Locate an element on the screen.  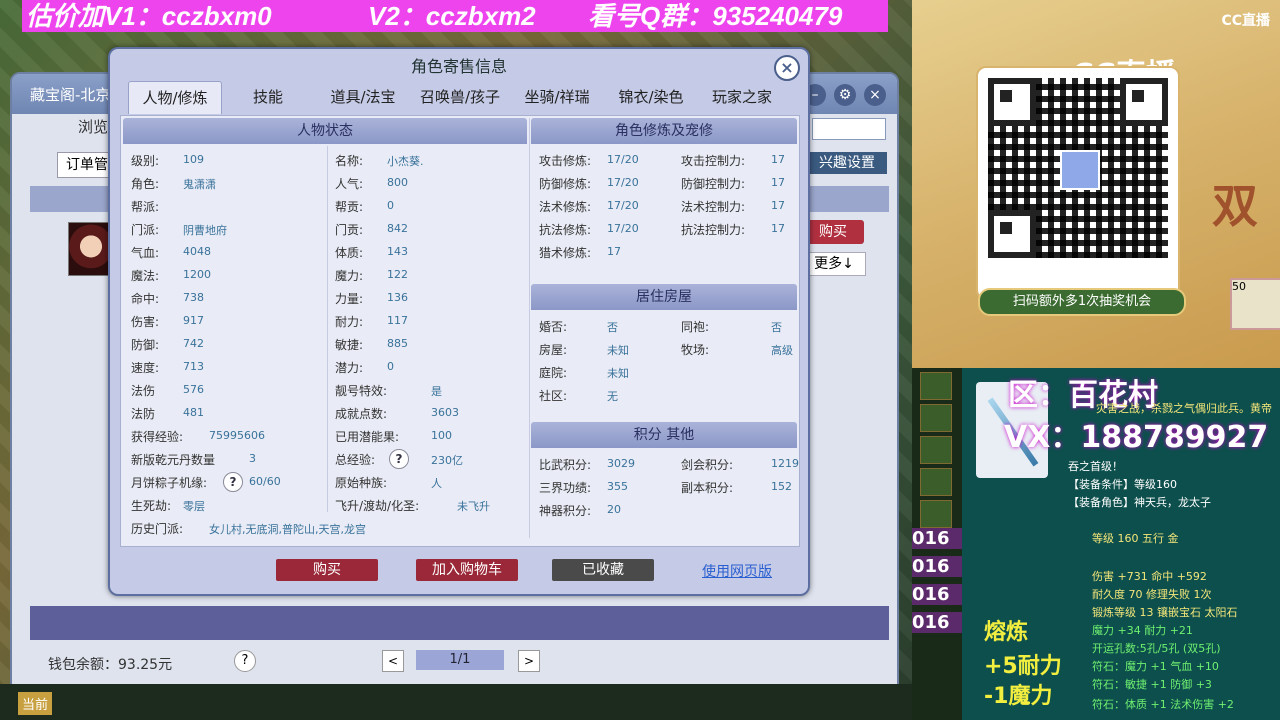
status-value: 未飞升 is located at coordinates (473, 506).